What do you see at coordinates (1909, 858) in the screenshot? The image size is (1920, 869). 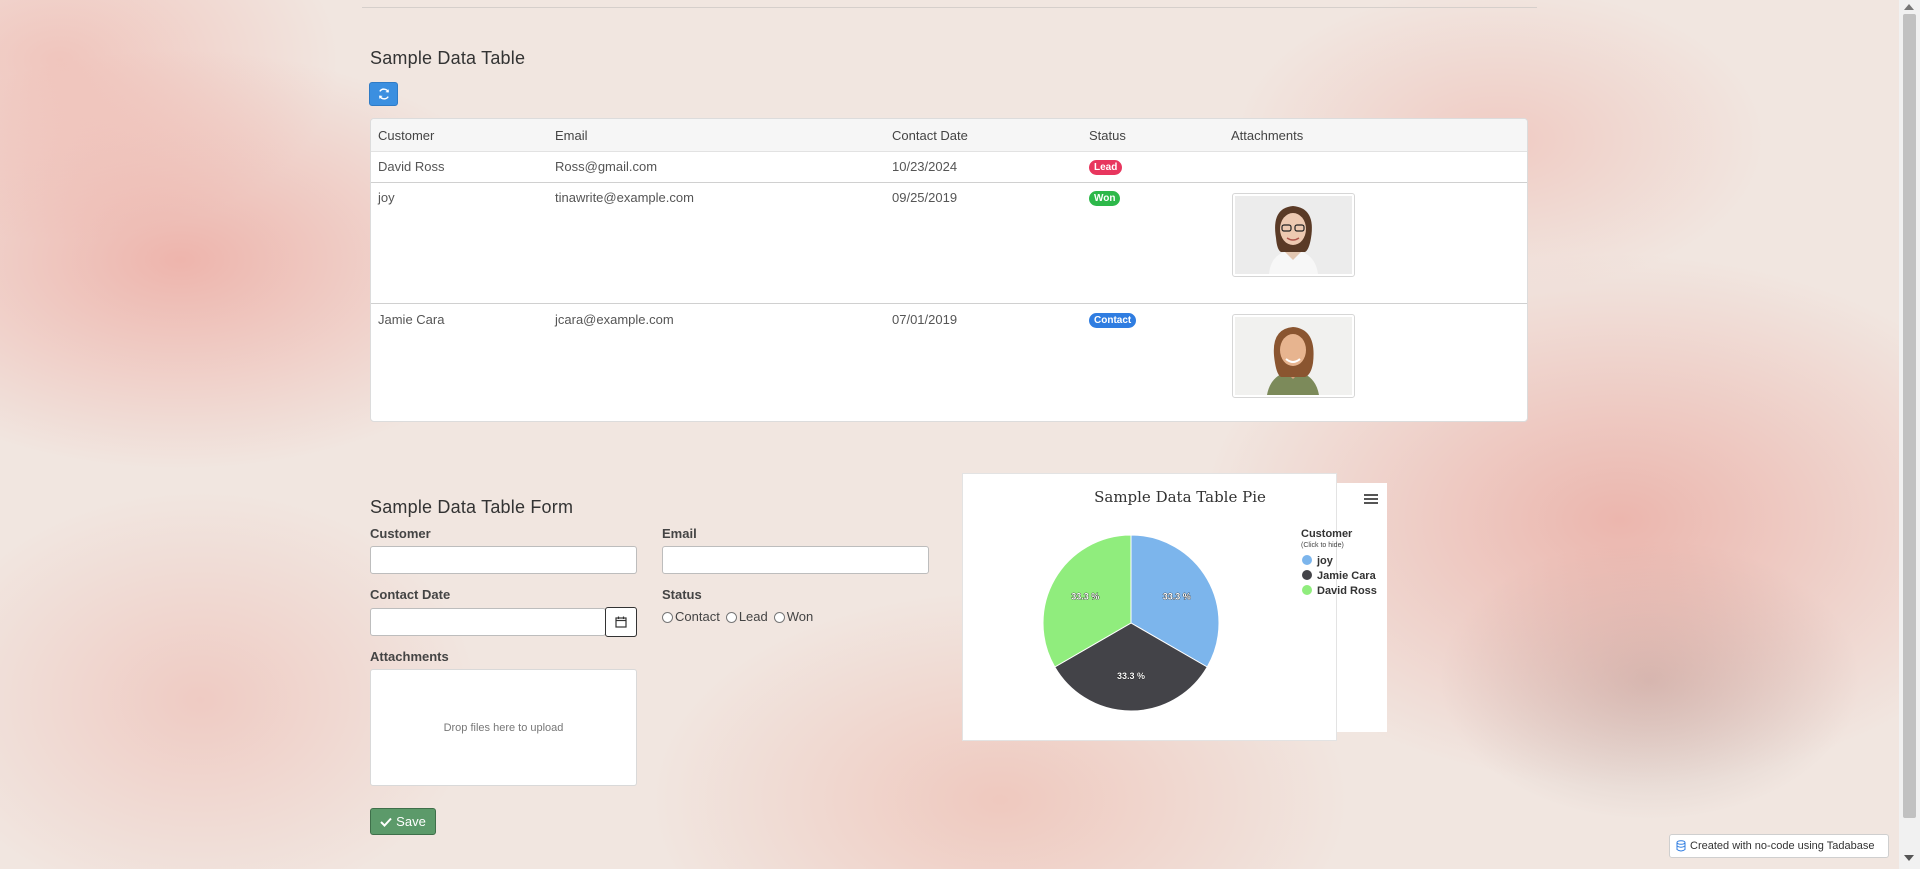 I see `scroll-down-arrow-icon` at bounding box center [1909, 858].